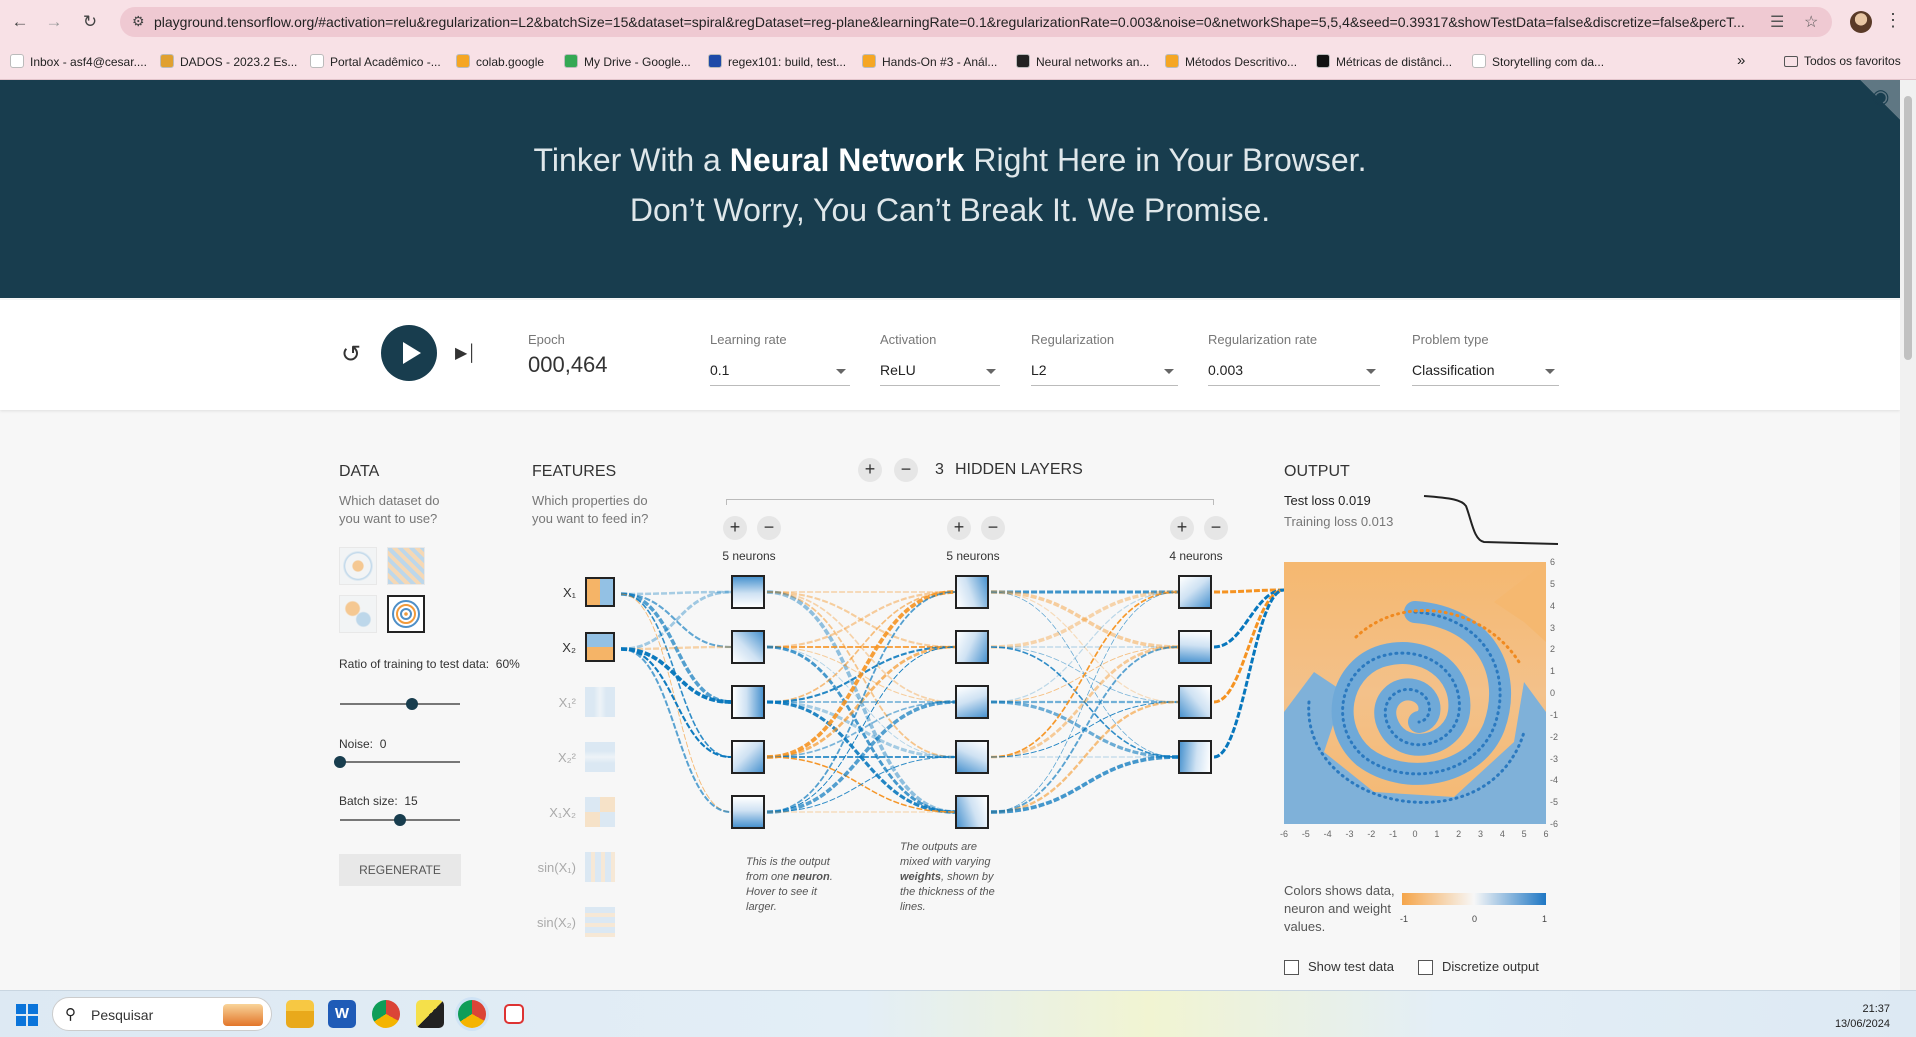 The height and width of the screenshot is (1037, 1916). Describe the element at coordinates (1393, 834) in the screenshot. I see `x-axis-tick: -1` at that location.